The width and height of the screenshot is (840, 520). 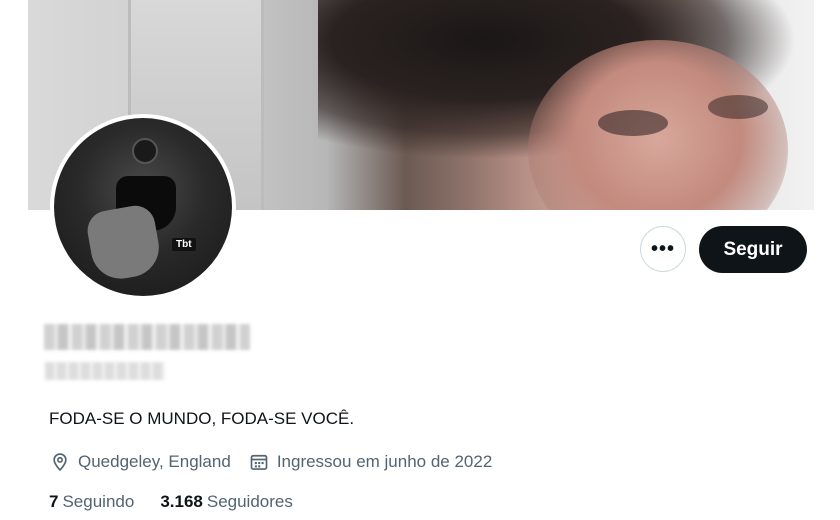 I want to click on following-count: 7, so click(x=54, y=501).